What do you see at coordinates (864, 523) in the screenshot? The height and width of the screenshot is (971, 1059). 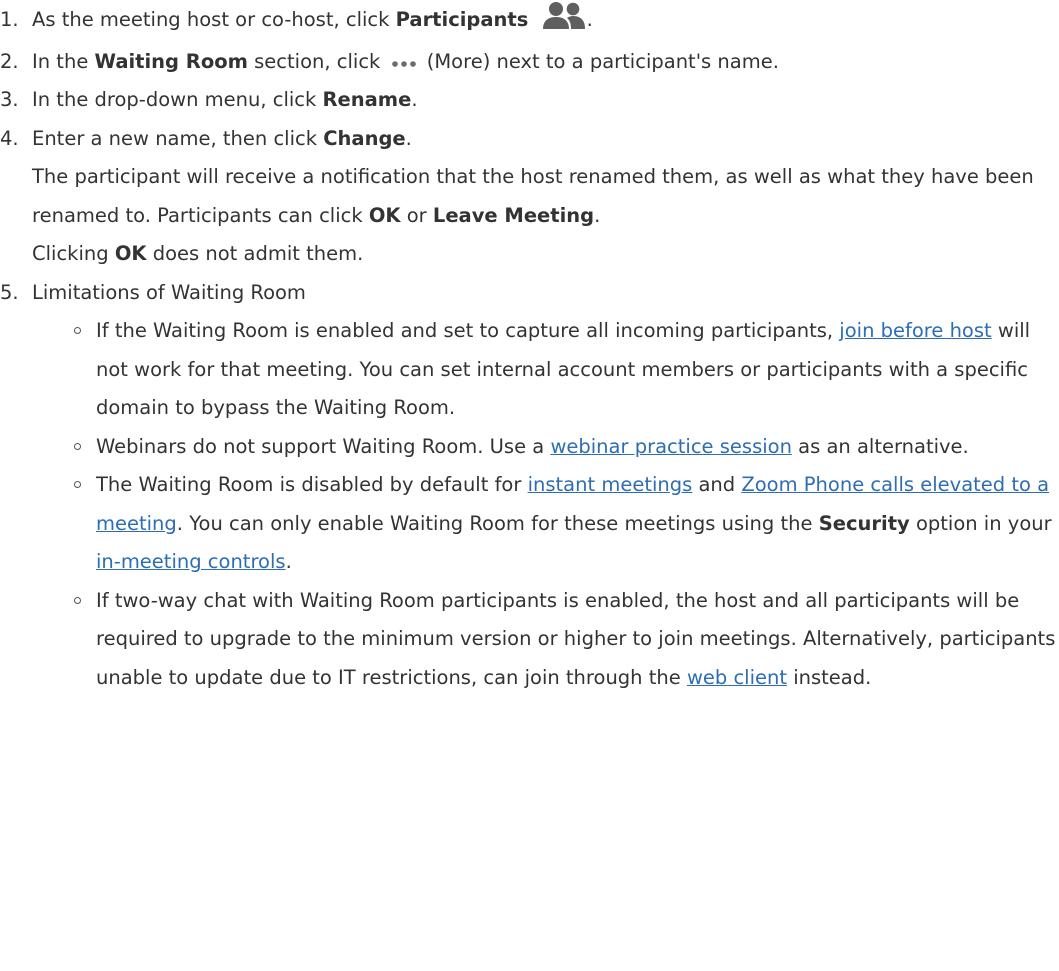 I see `security-label: Security` at bounding box center [864, 523].